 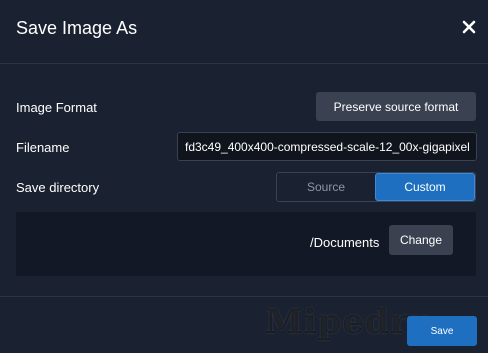 What do you see at coordinates (326, 187) in the screenshot?
I see `source-option: Source` at bounding box center [326, 187].